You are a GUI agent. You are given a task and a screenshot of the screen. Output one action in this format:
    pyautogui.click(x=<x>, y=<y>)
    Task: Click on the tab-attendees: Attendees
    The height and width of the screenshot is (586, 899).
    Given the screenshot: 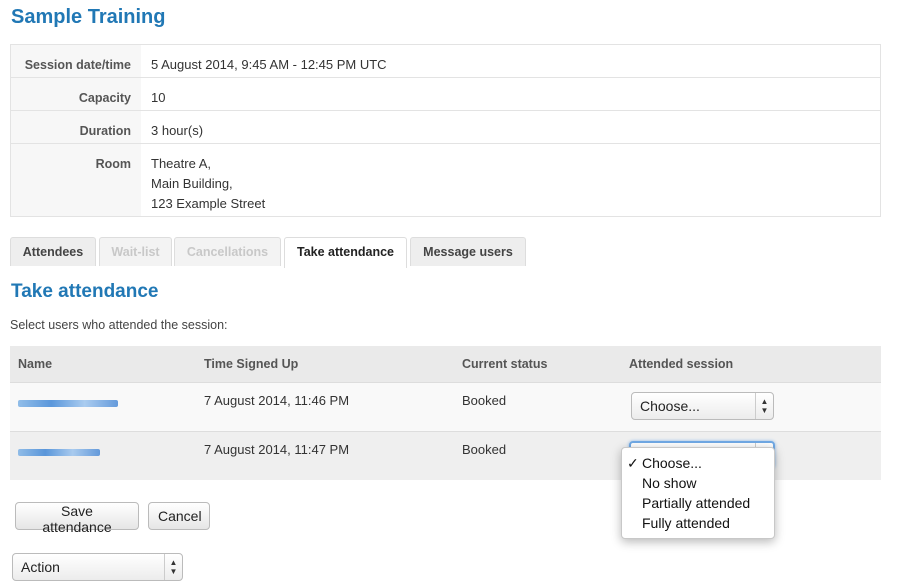 What is the action you would take?
    pyautogui.click(x=53, y=251)
    